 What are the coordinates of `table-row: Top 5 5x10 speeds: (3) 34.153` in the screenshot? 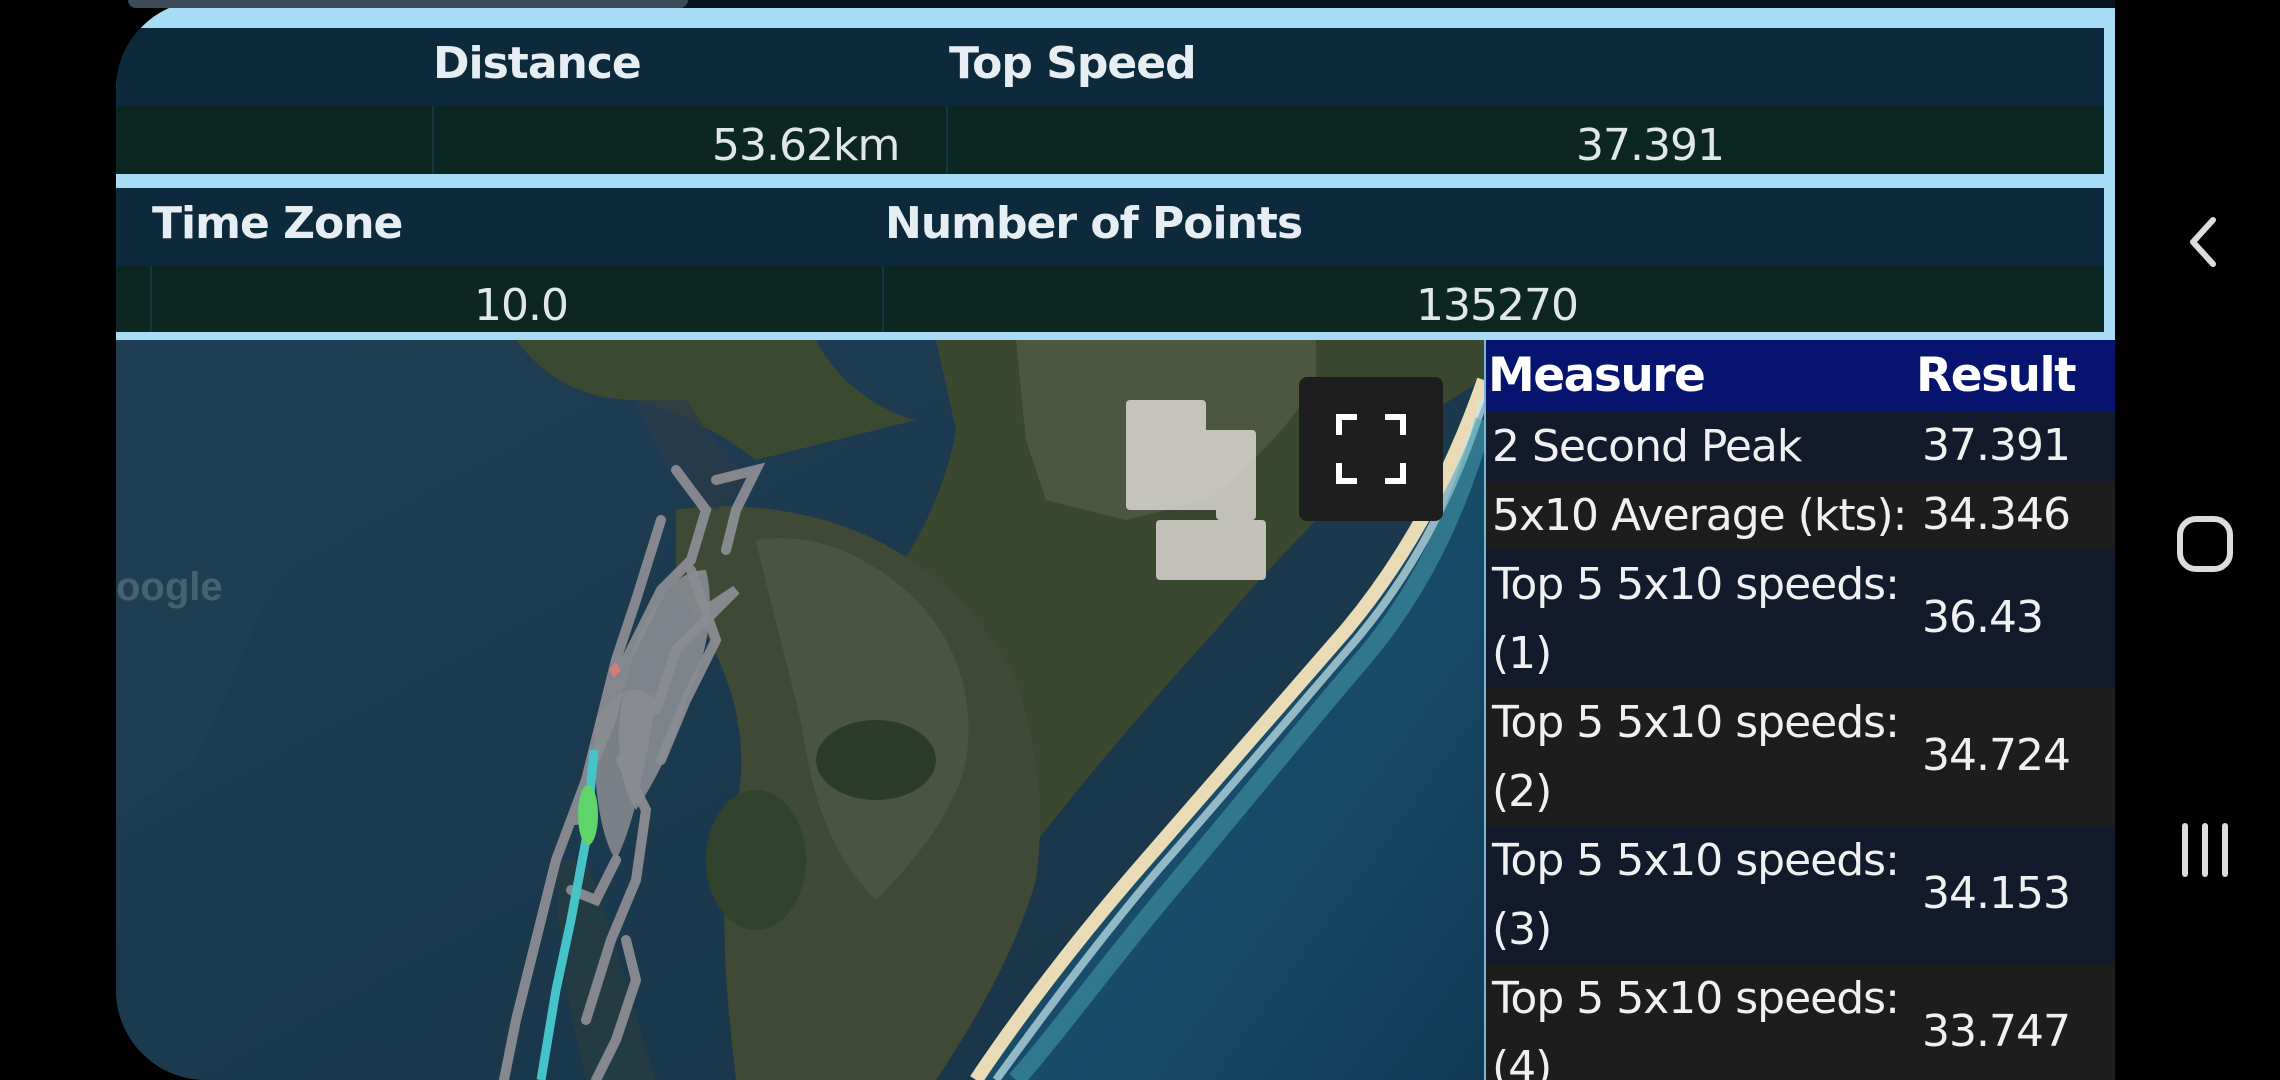 It's located at (1800, 895).